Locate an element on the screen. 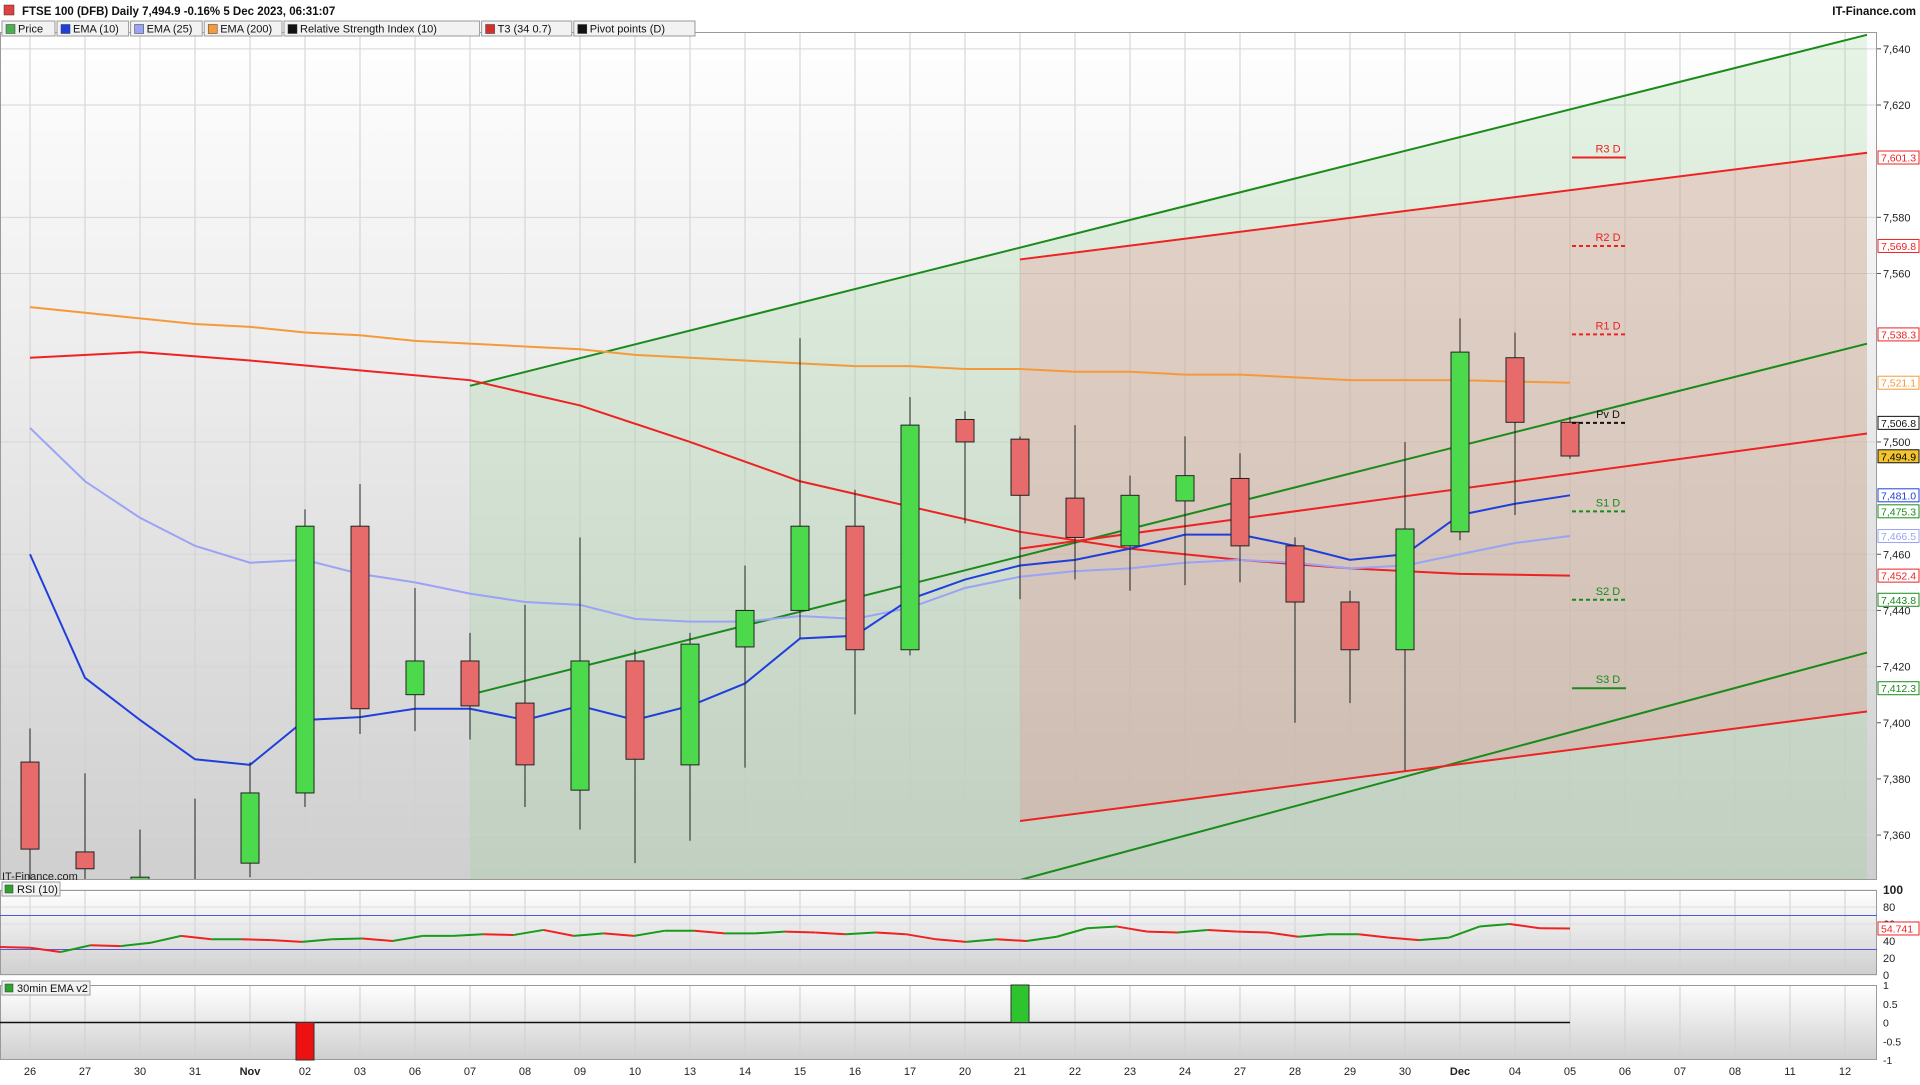  x-tick-label: 24 is located at coordinates (1185, 1072).